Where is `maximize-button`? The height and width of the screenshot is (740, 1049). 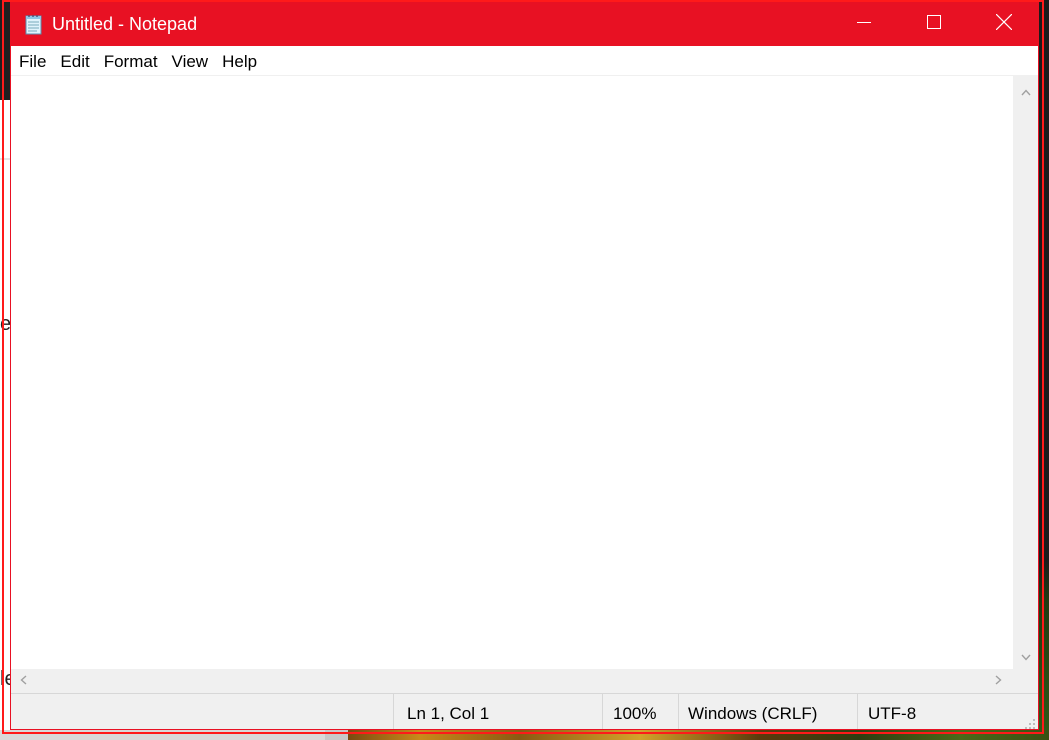 maximize-button is located at coordinates (934, 24).